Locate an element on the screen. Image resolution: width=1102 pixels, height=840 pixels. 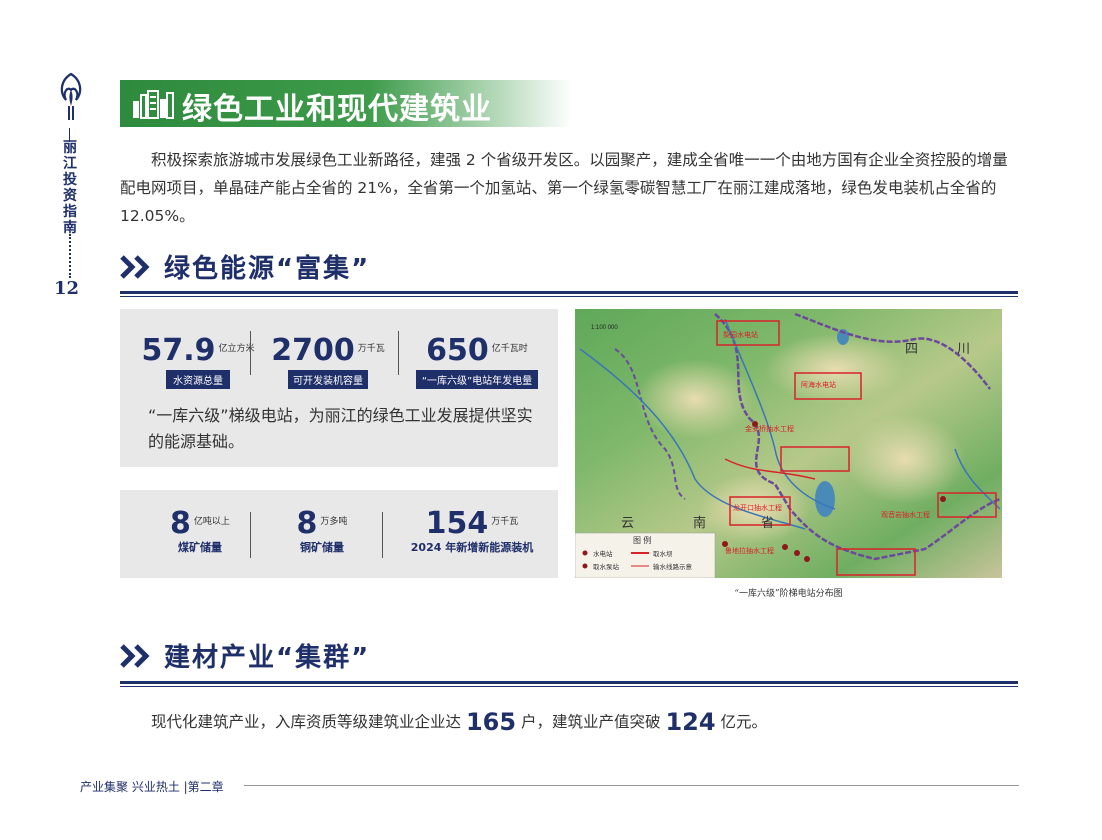
factory-buildings-icon is located at coordinates (153, 104).